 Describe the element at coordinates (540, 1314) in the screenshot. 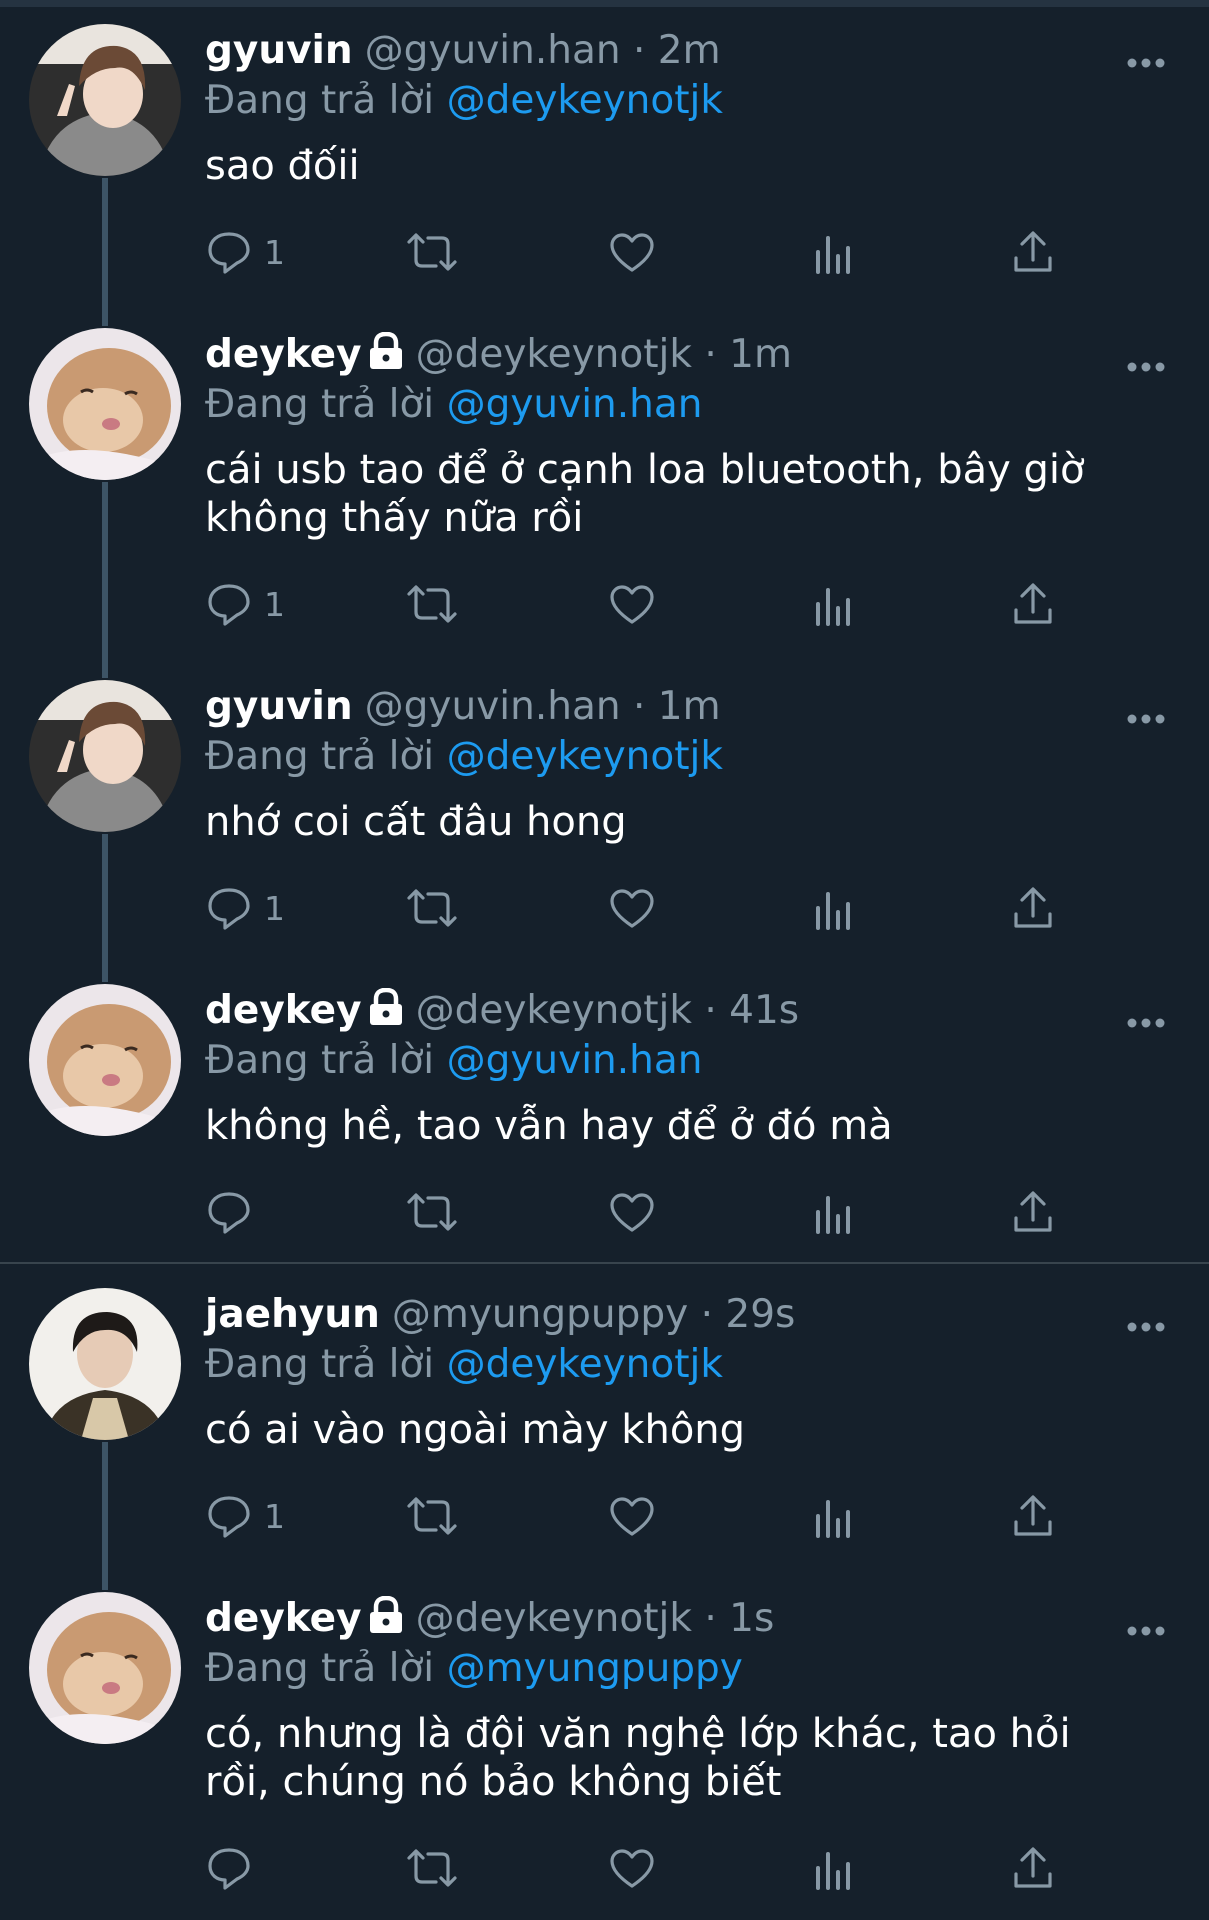

I see `user-handle: @myungpuppy` at that location.